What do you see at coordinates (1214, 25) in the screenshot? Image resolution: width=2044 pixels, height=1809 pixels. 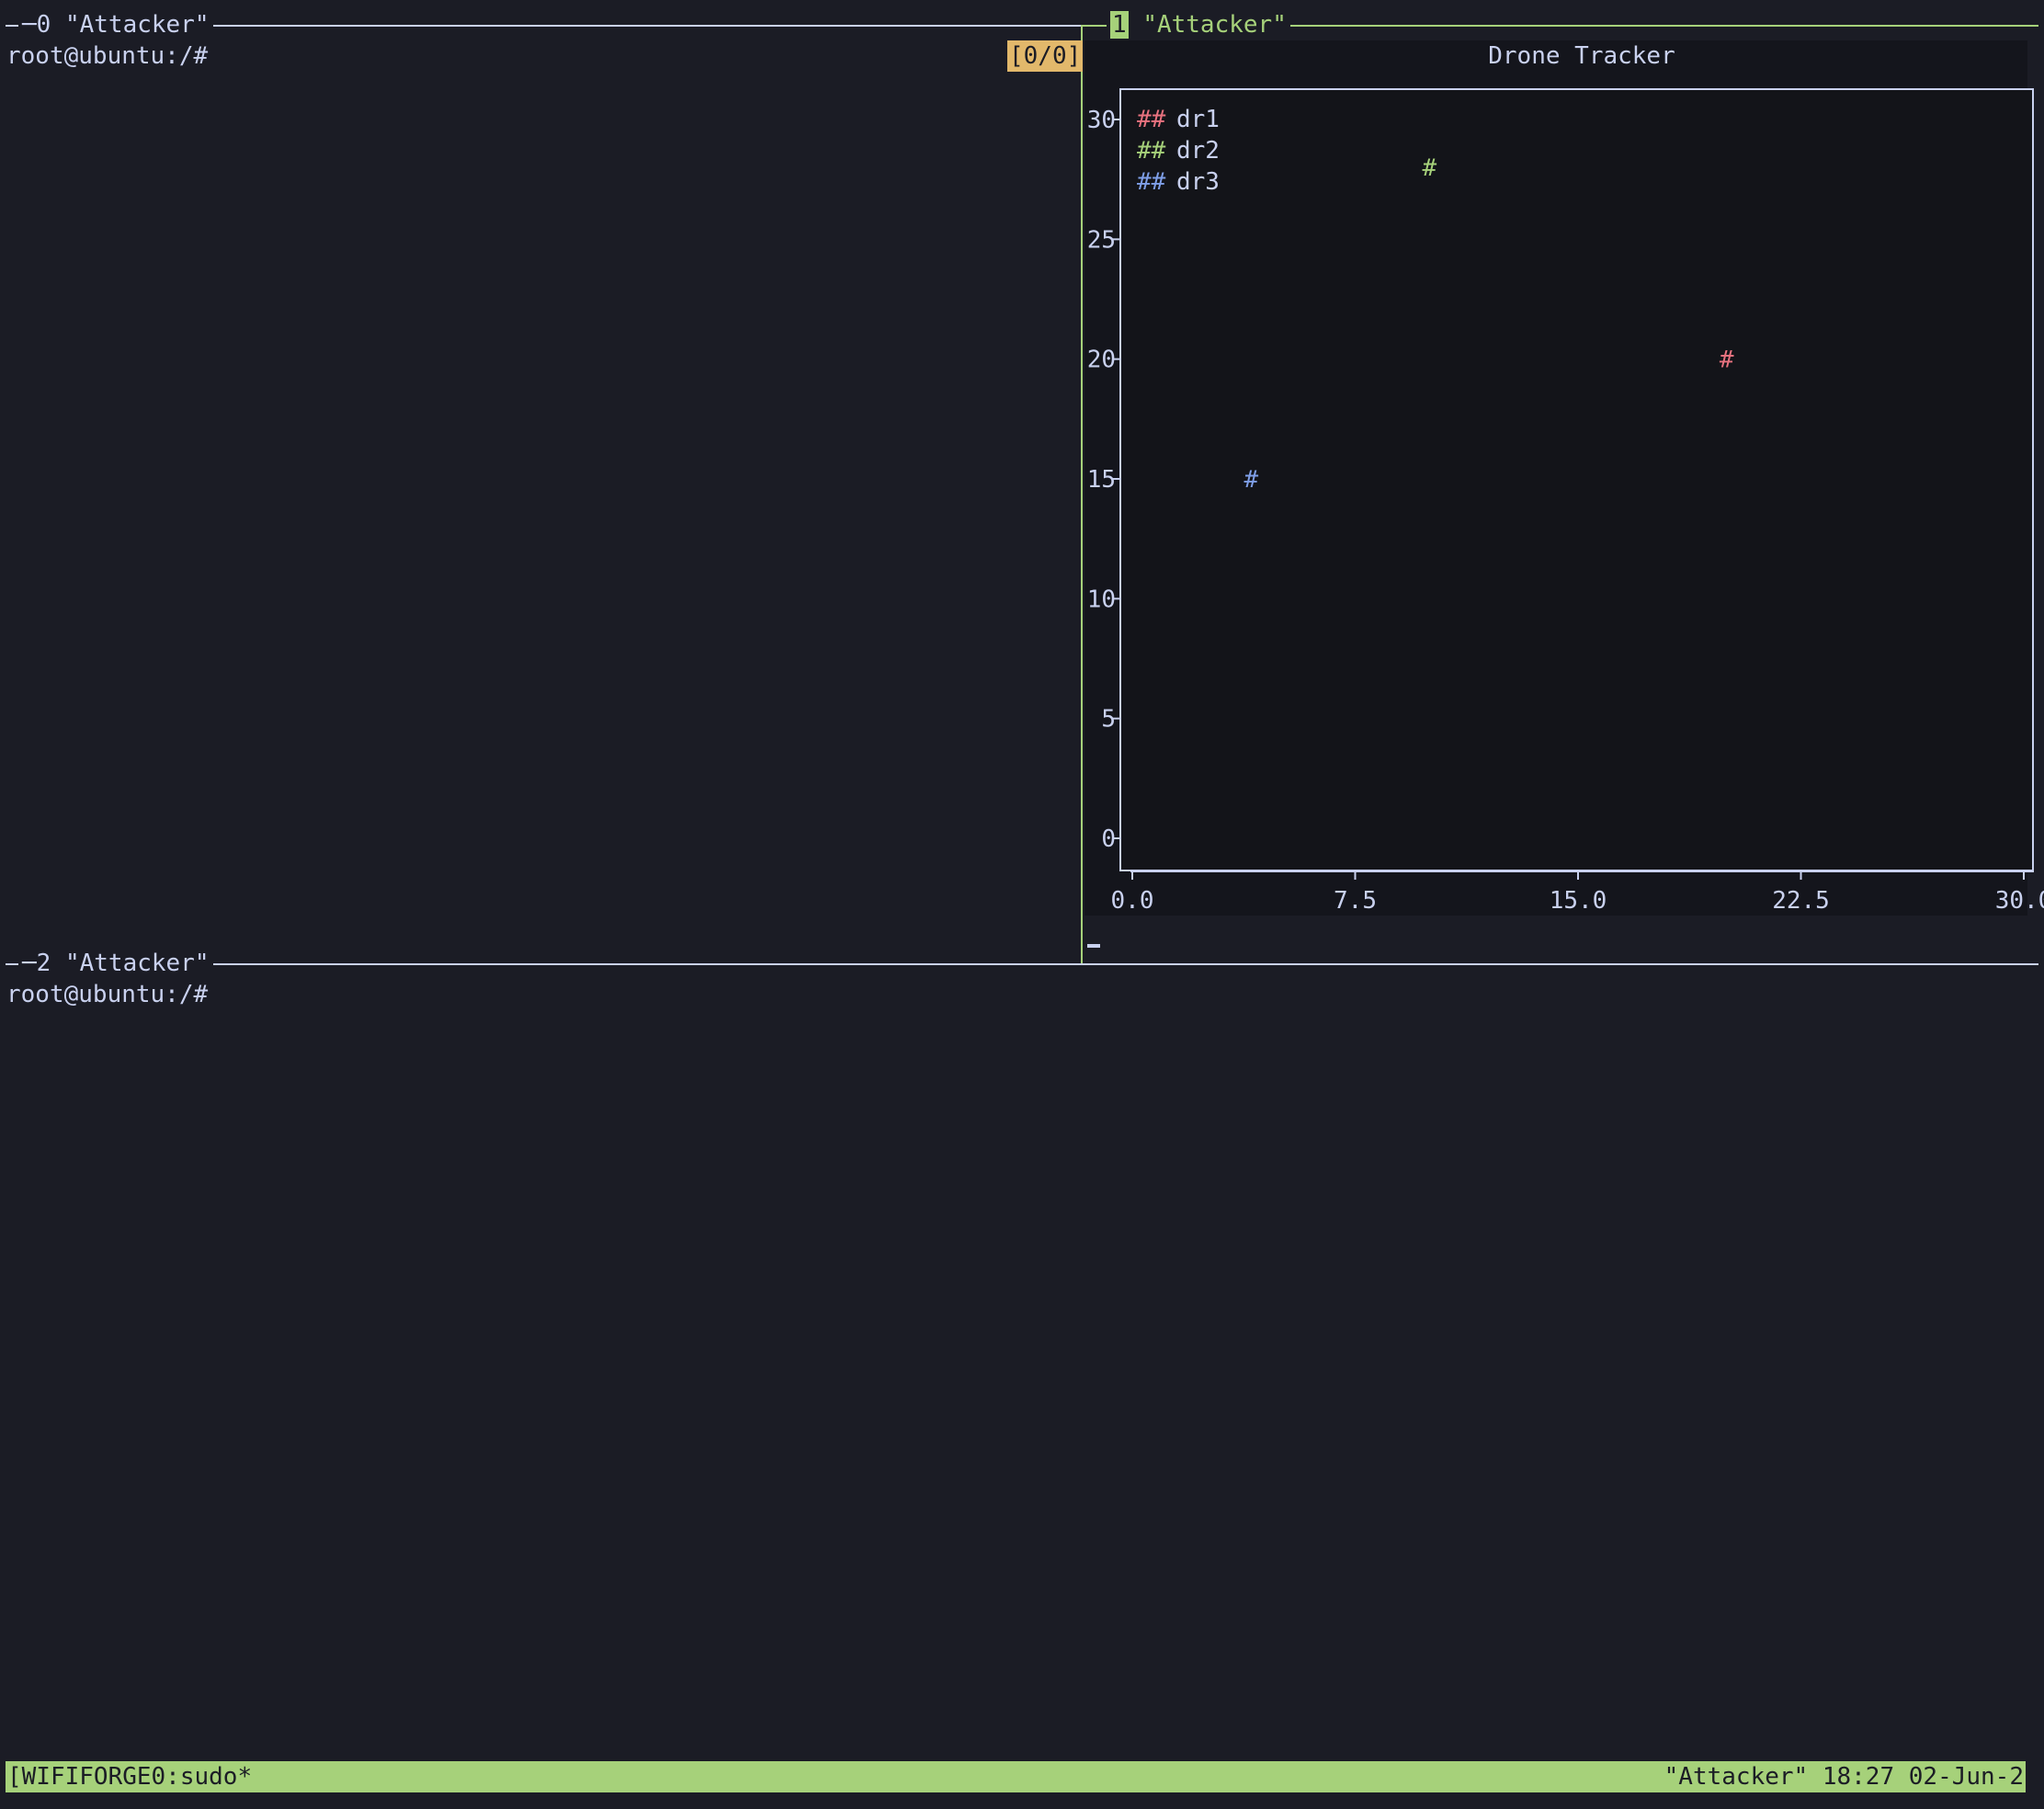 I see `pane-1-name: "Attacker"` at bounding box center [1214, 25].